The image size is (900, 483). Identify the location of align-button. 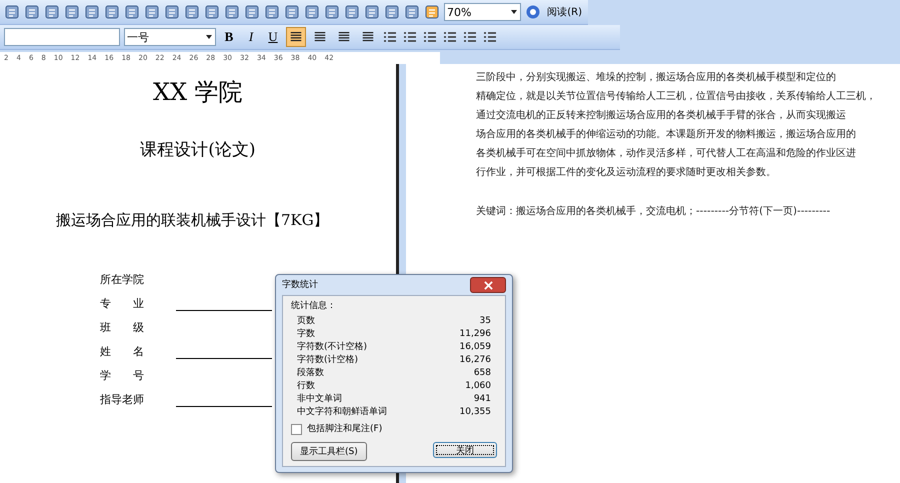
(296, 37).